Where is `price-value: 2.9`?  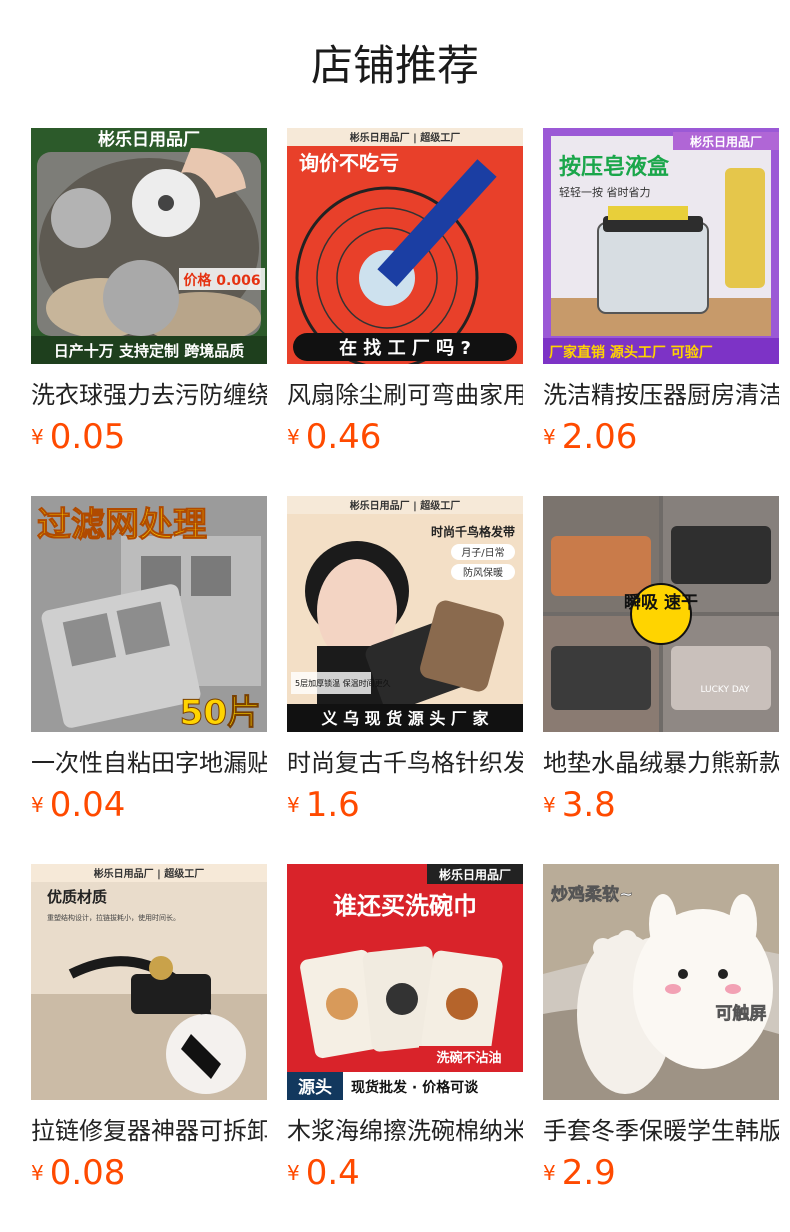
price-value: 2.9 is located at coordinates (588, 1173).